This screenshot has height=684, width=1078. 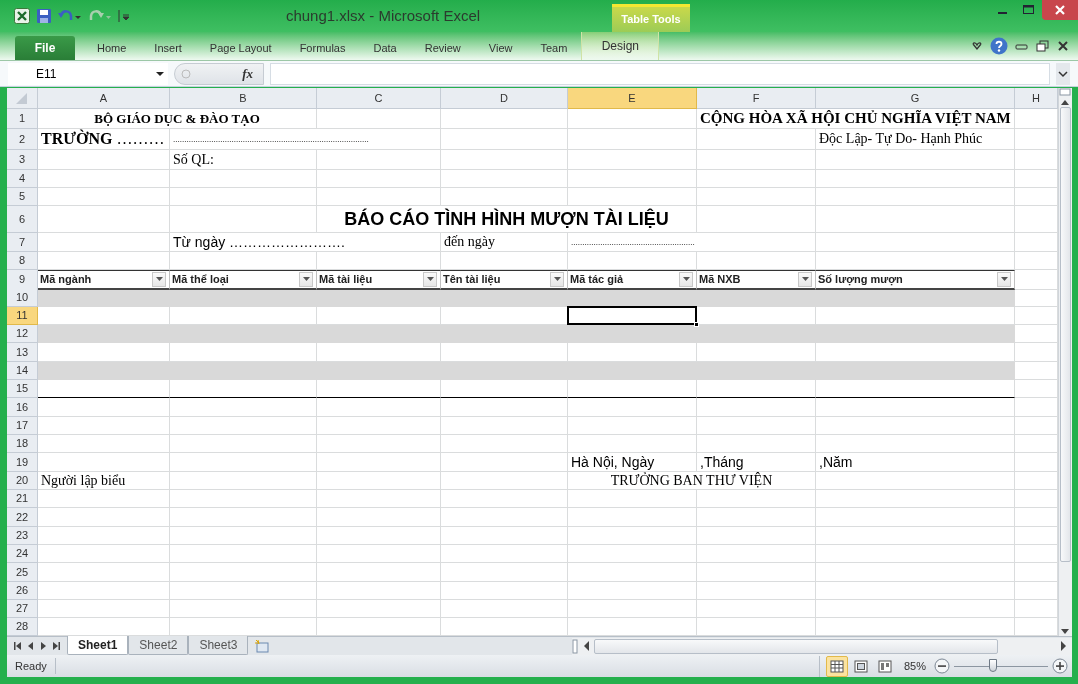 What do you see at coordinates (632, 98) in the screenshot?
I see `column-header: E` at bounding box center [632, 98].